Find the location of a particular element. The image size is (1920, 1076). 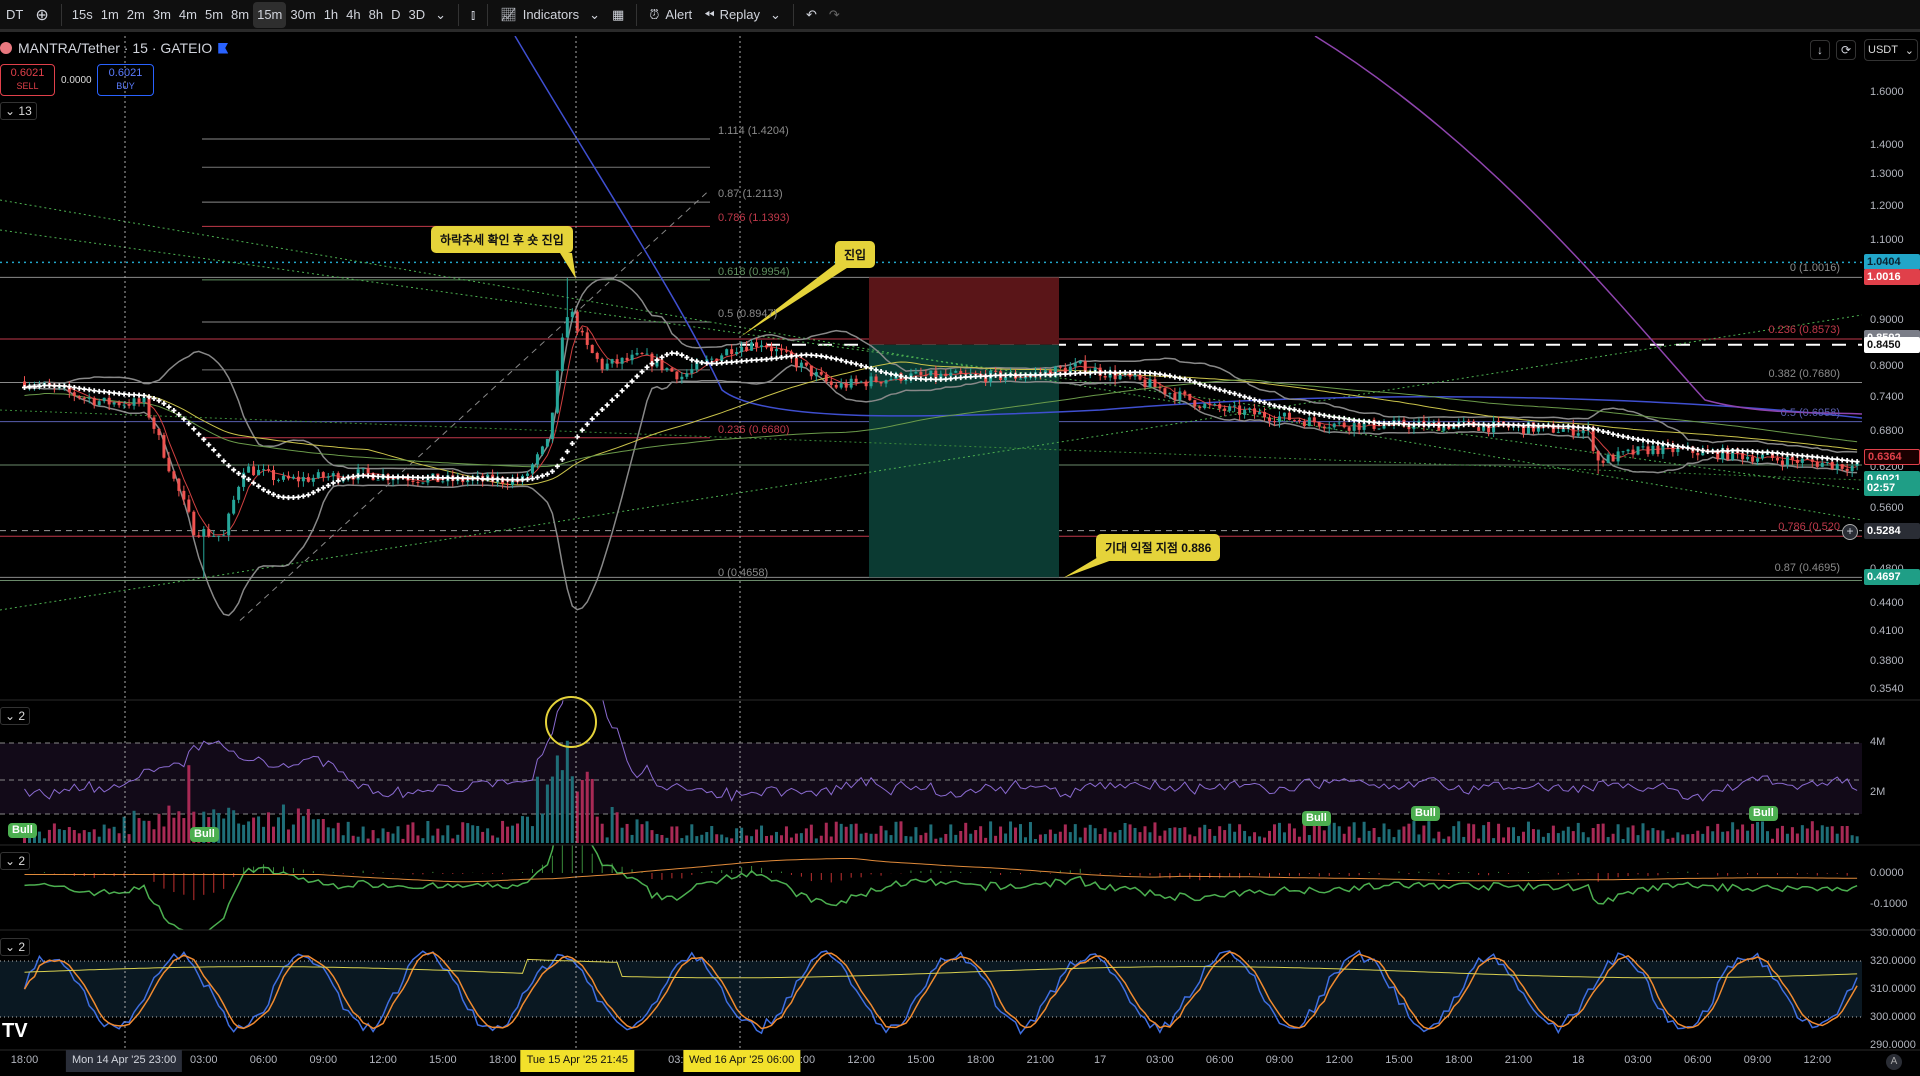

time-axis-label: 03:00 is located at coordinates (204, 1060).